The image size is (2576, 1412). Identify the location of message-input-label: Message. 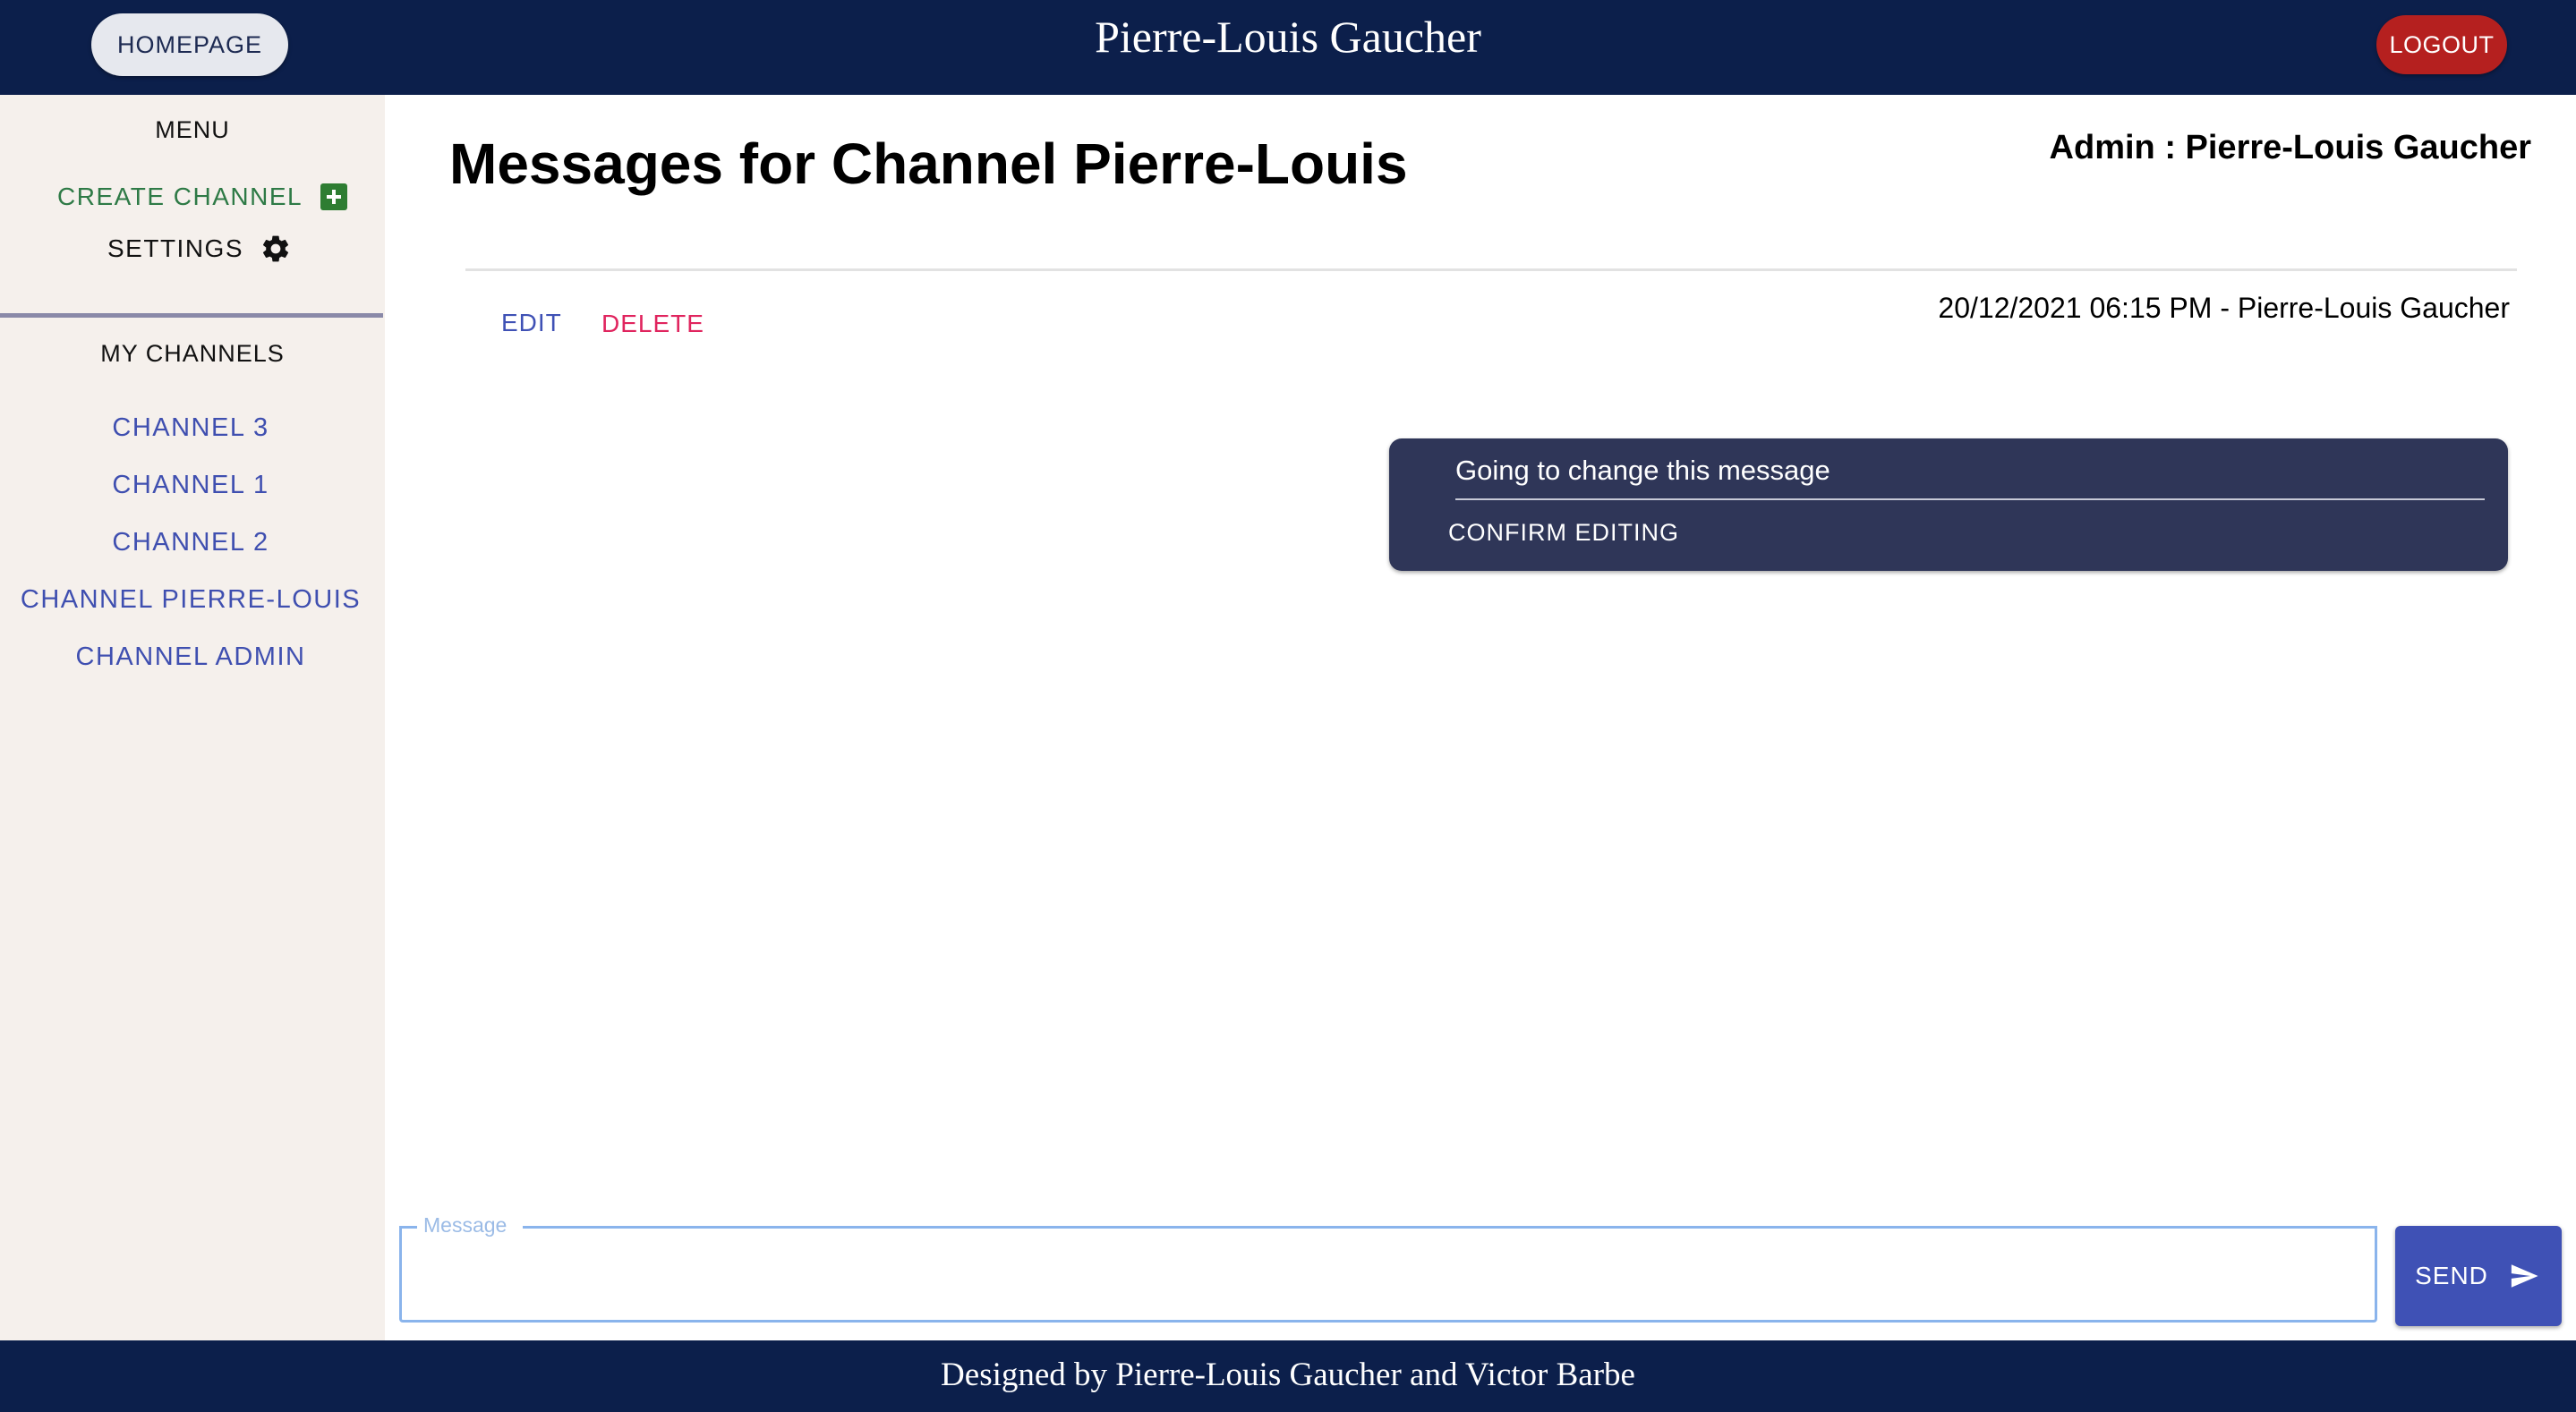
(465, 1225).